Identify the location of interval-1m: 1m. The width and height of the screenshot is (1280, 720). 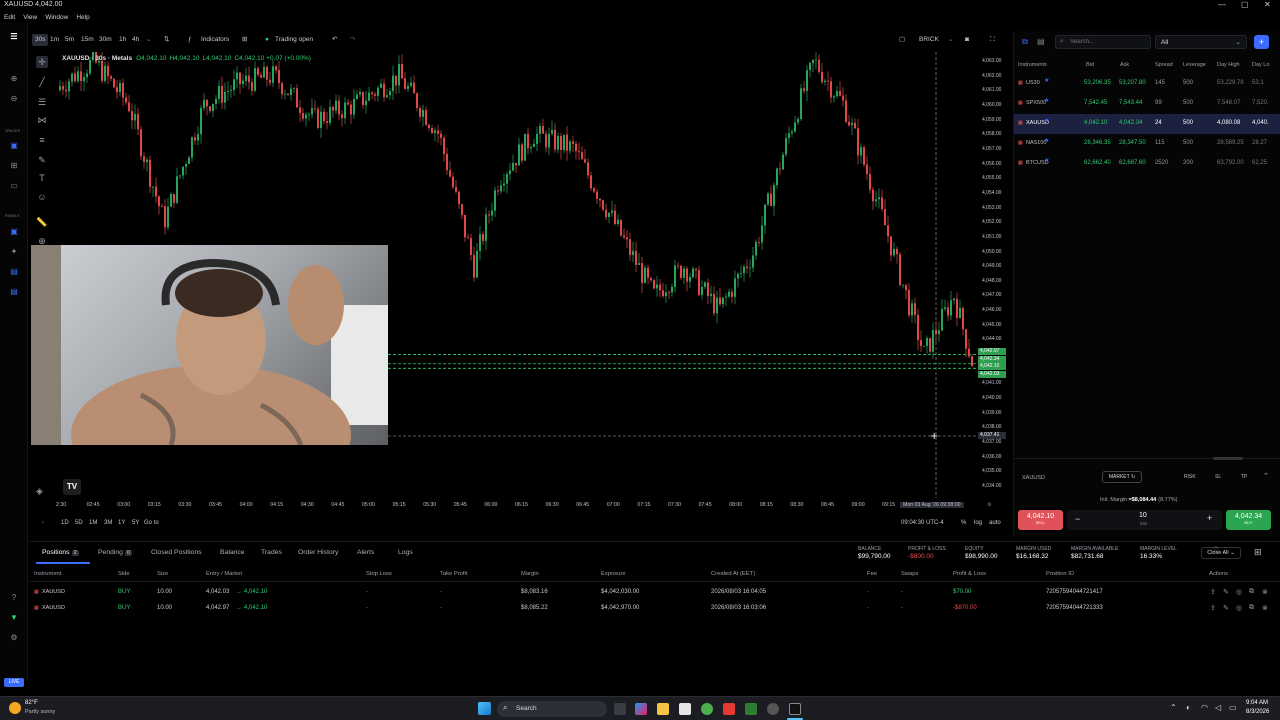
(54, 40).